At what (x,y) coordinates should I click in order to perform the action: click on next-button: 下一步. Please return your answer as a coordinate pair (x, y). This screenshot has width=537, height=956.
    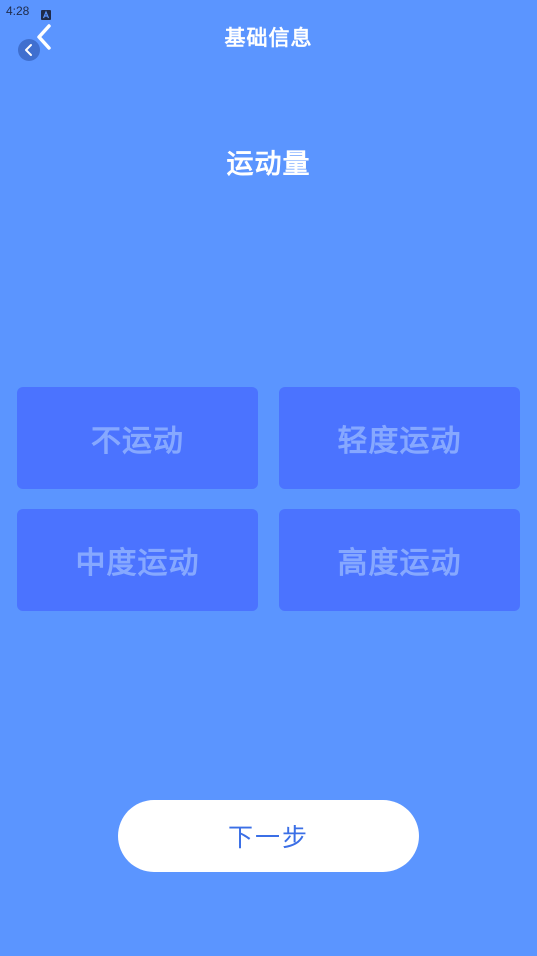
    Looking at the image, I should click on (268, 836).